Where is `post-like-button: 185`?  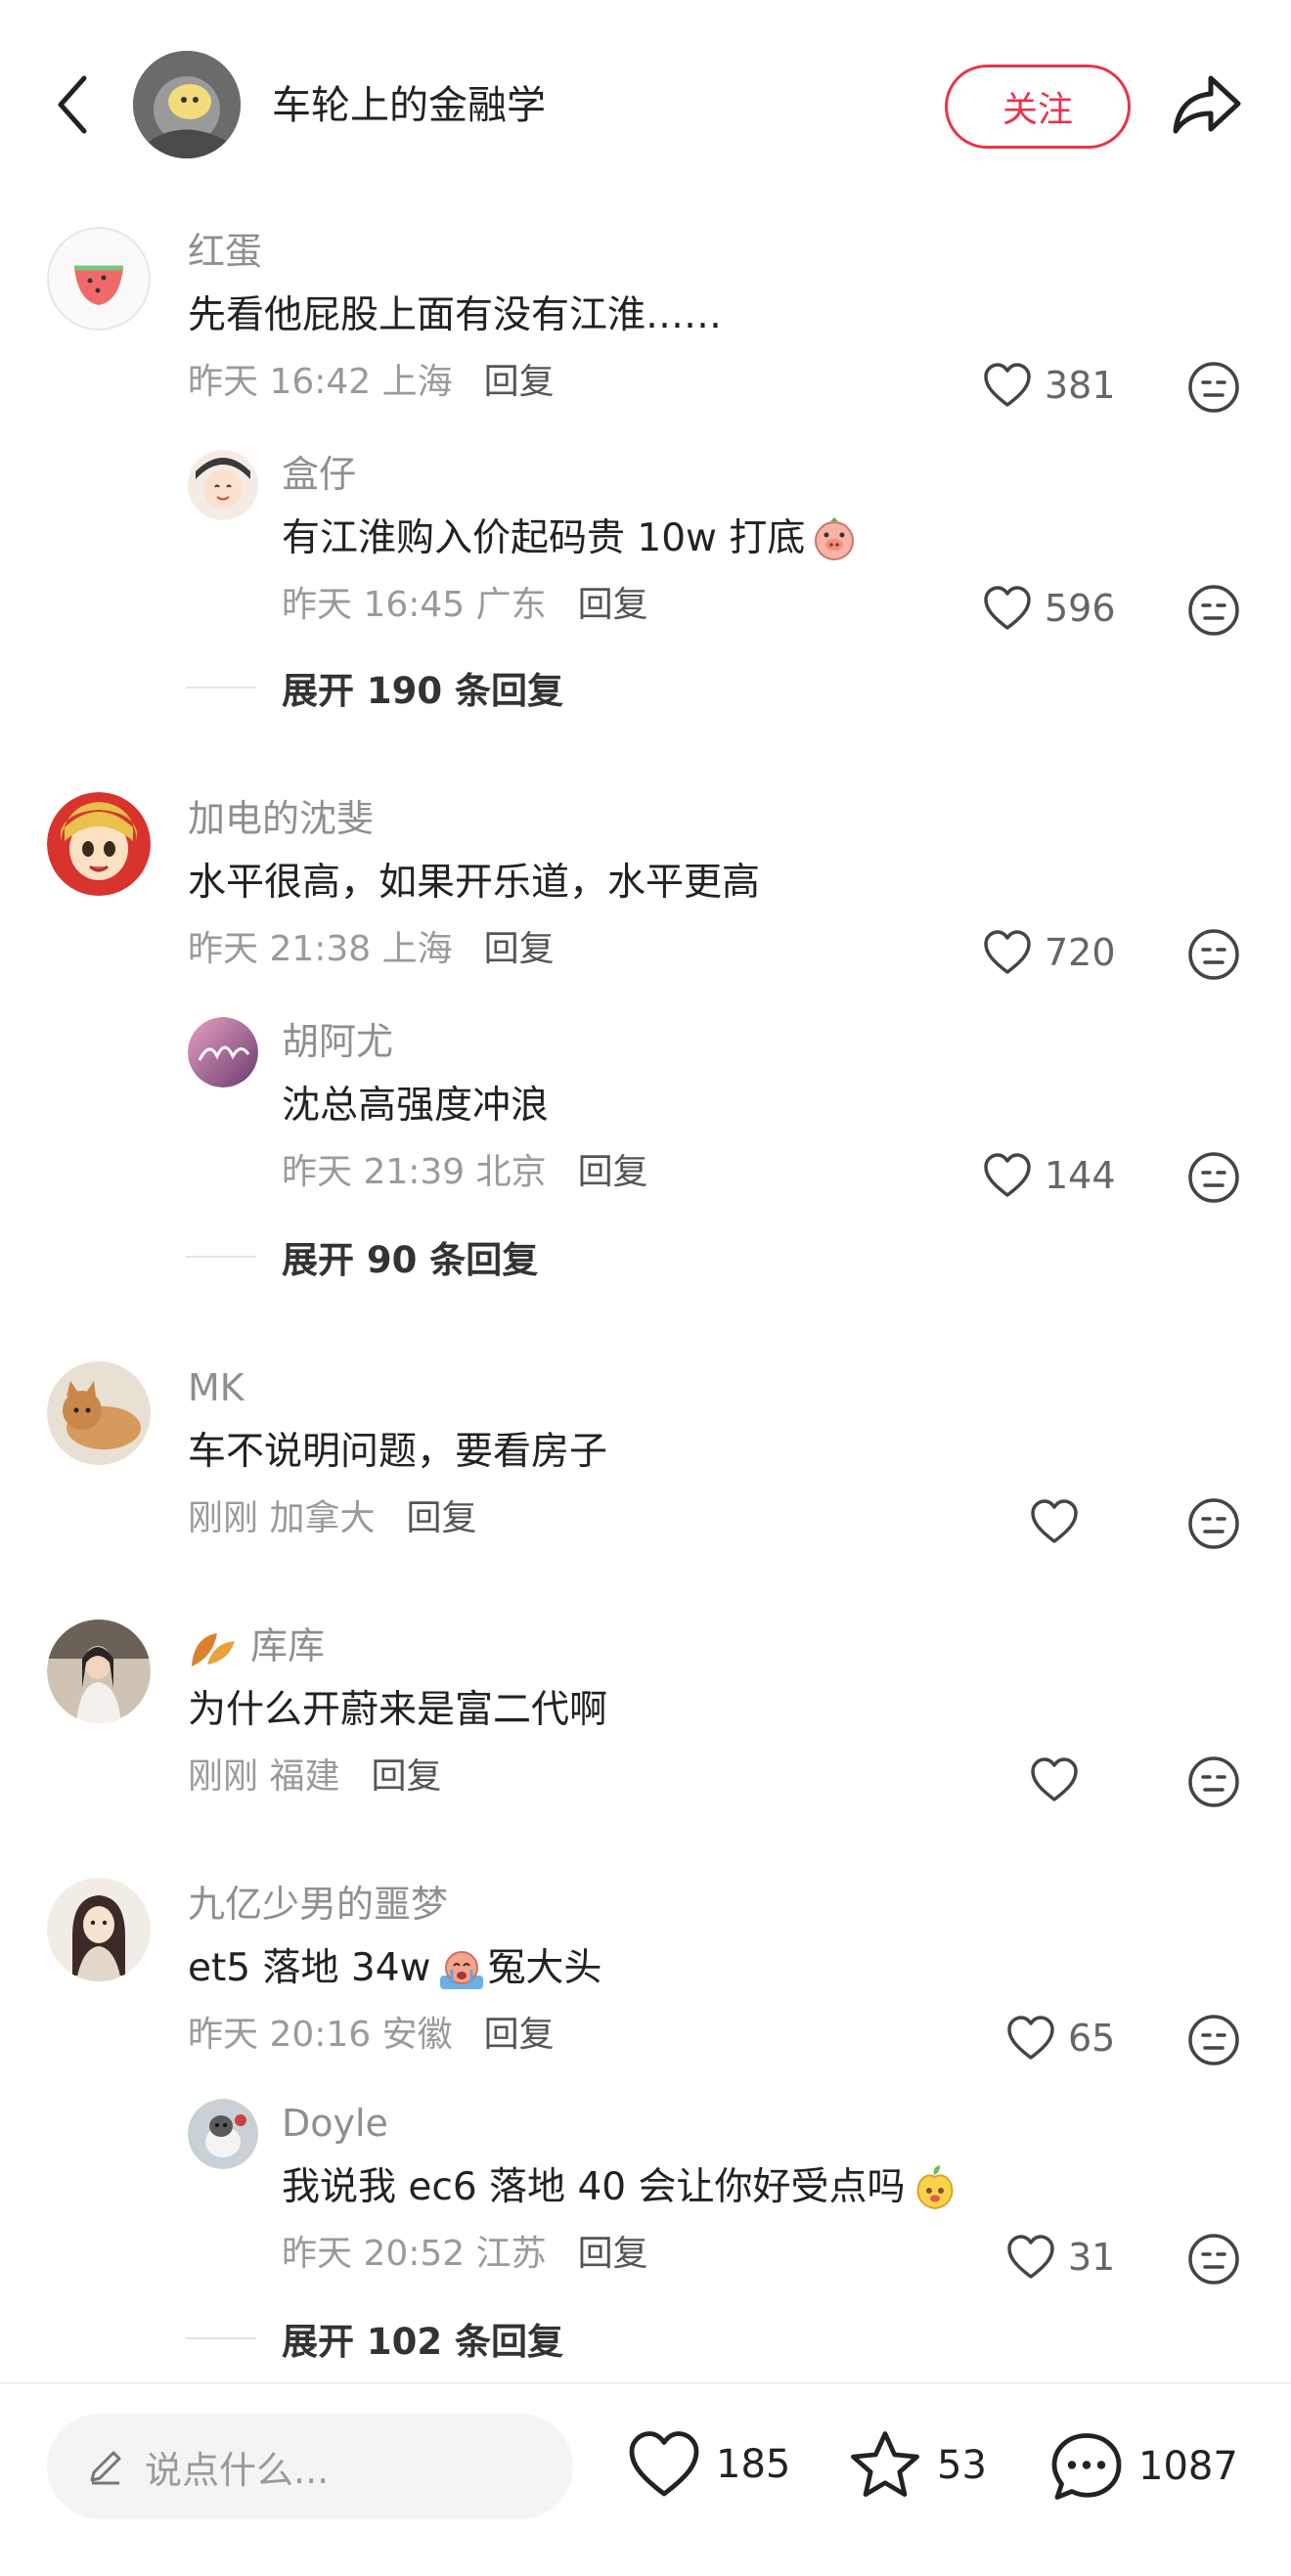
post-like-button: 185 is located at coordinates (708, 2464).